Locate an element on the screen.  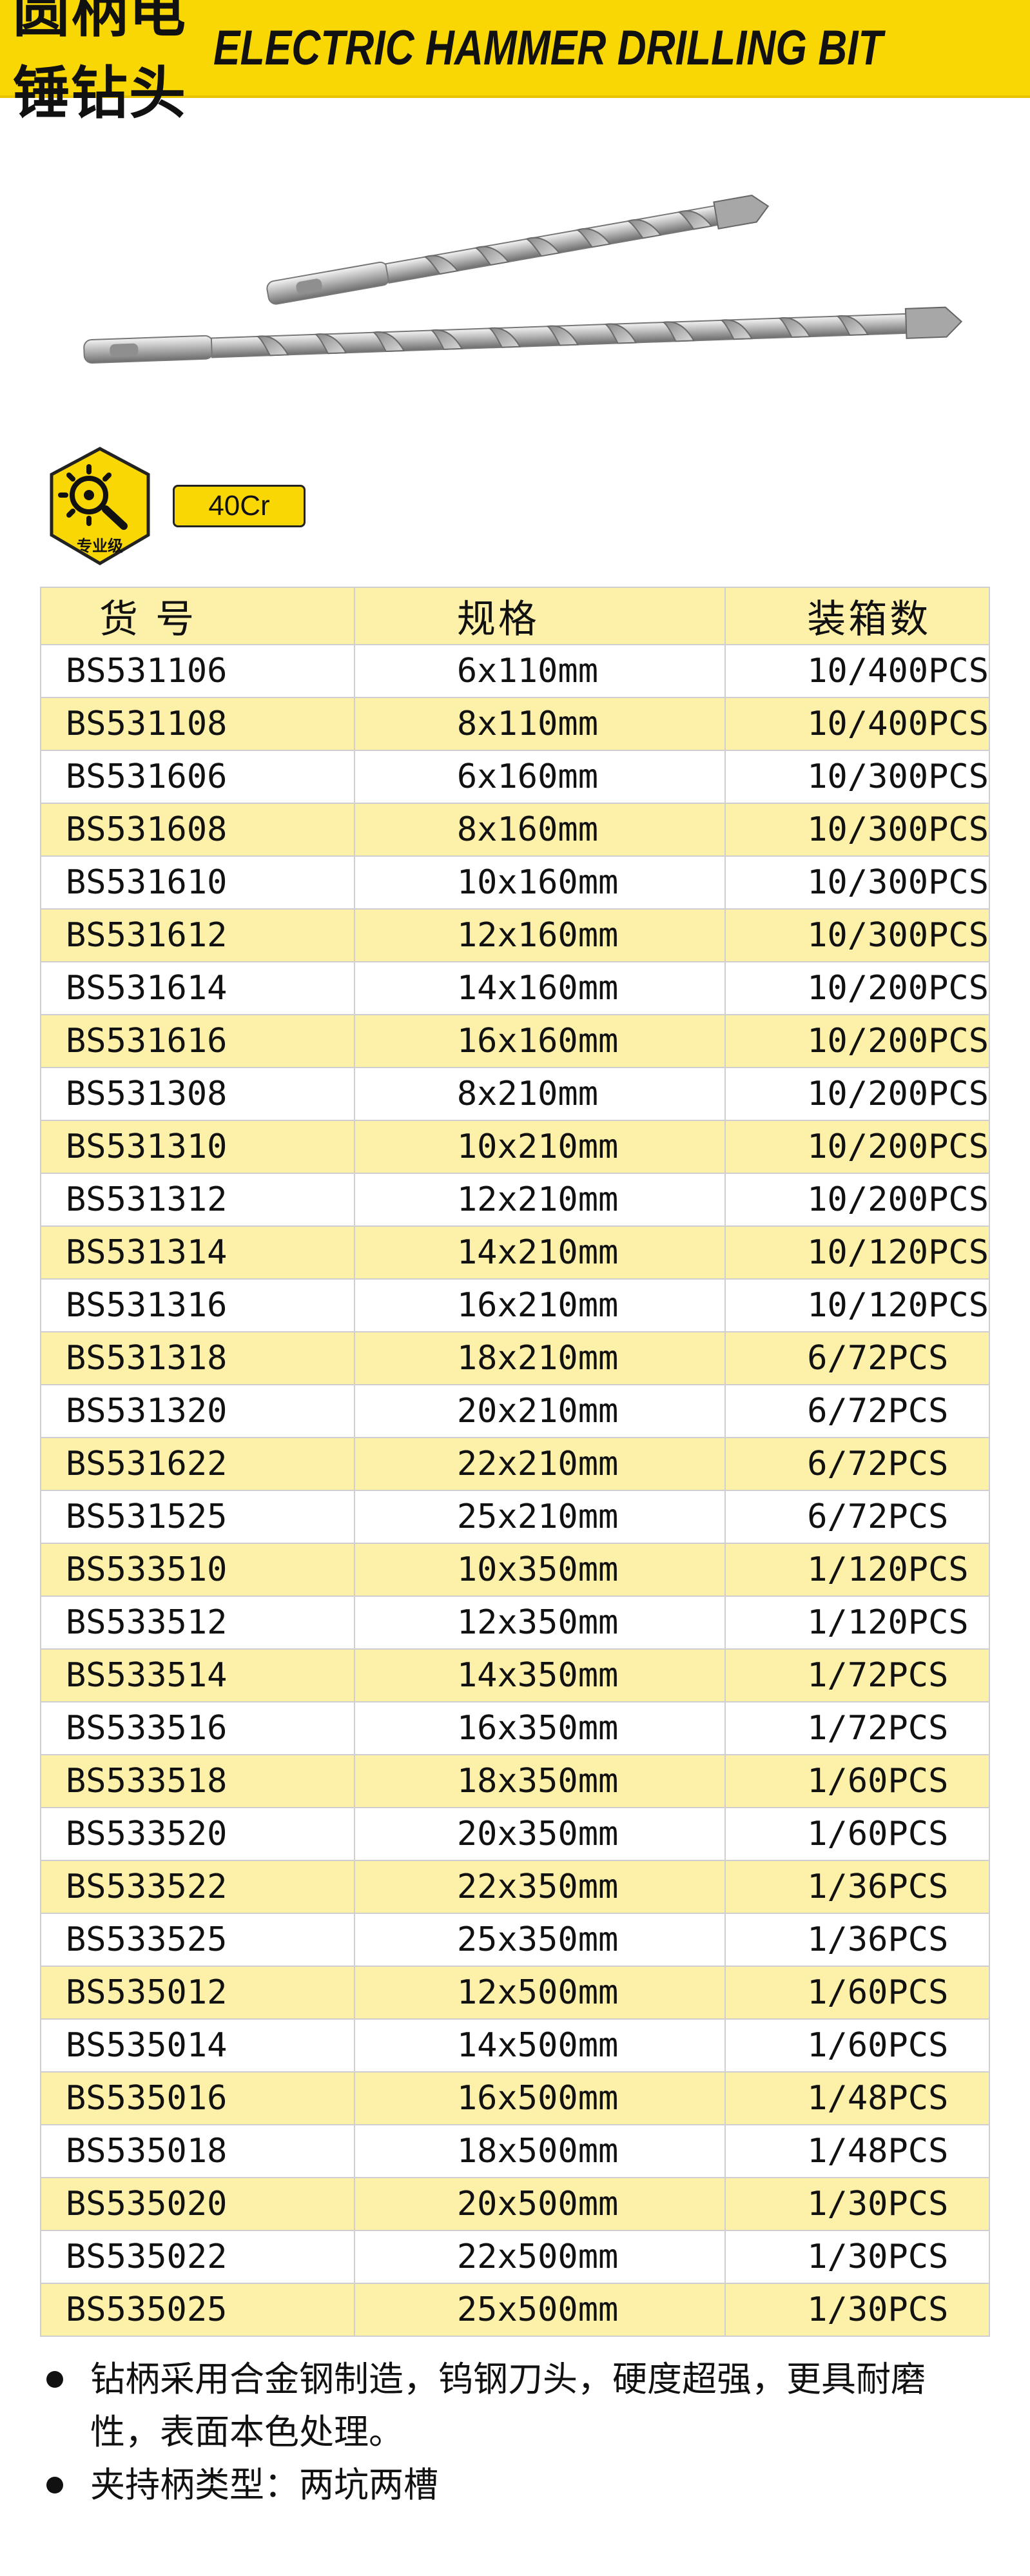
table-row: BS531612 12x160mm 10/300PCS is located at coordinates (515, 935).